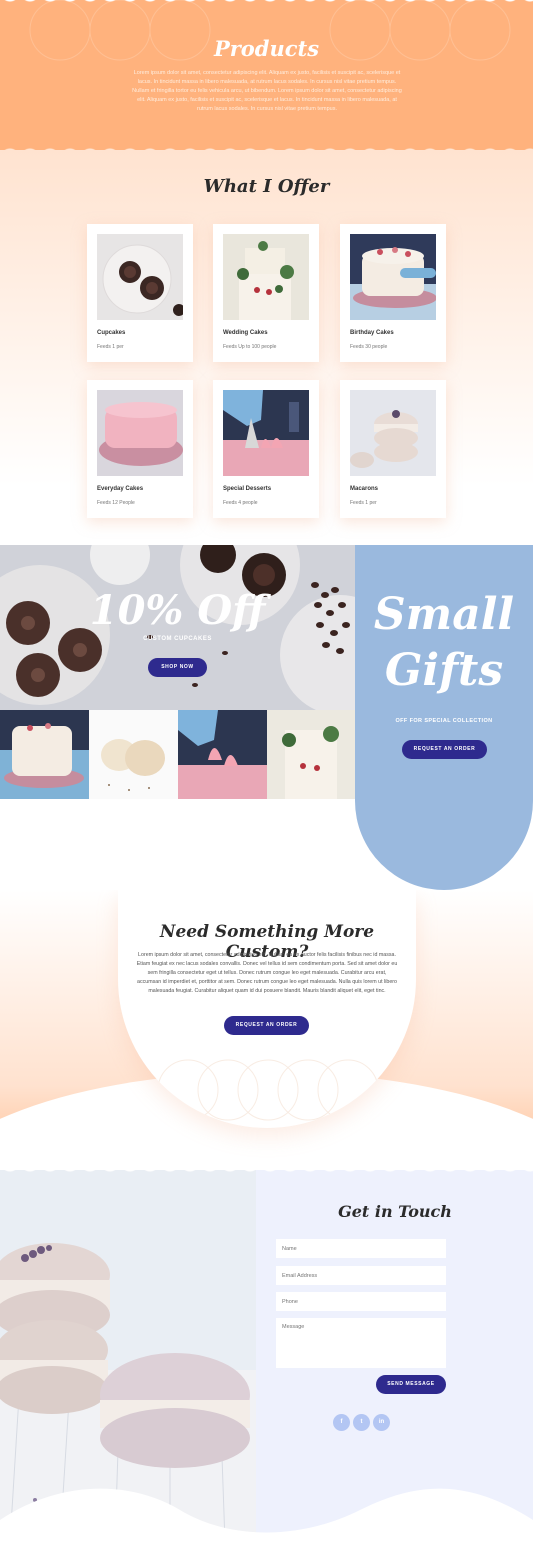  Describe the element at coordinates (395, 1211) in the screenshot. I see `contact-title: Get in Touch` at that location.